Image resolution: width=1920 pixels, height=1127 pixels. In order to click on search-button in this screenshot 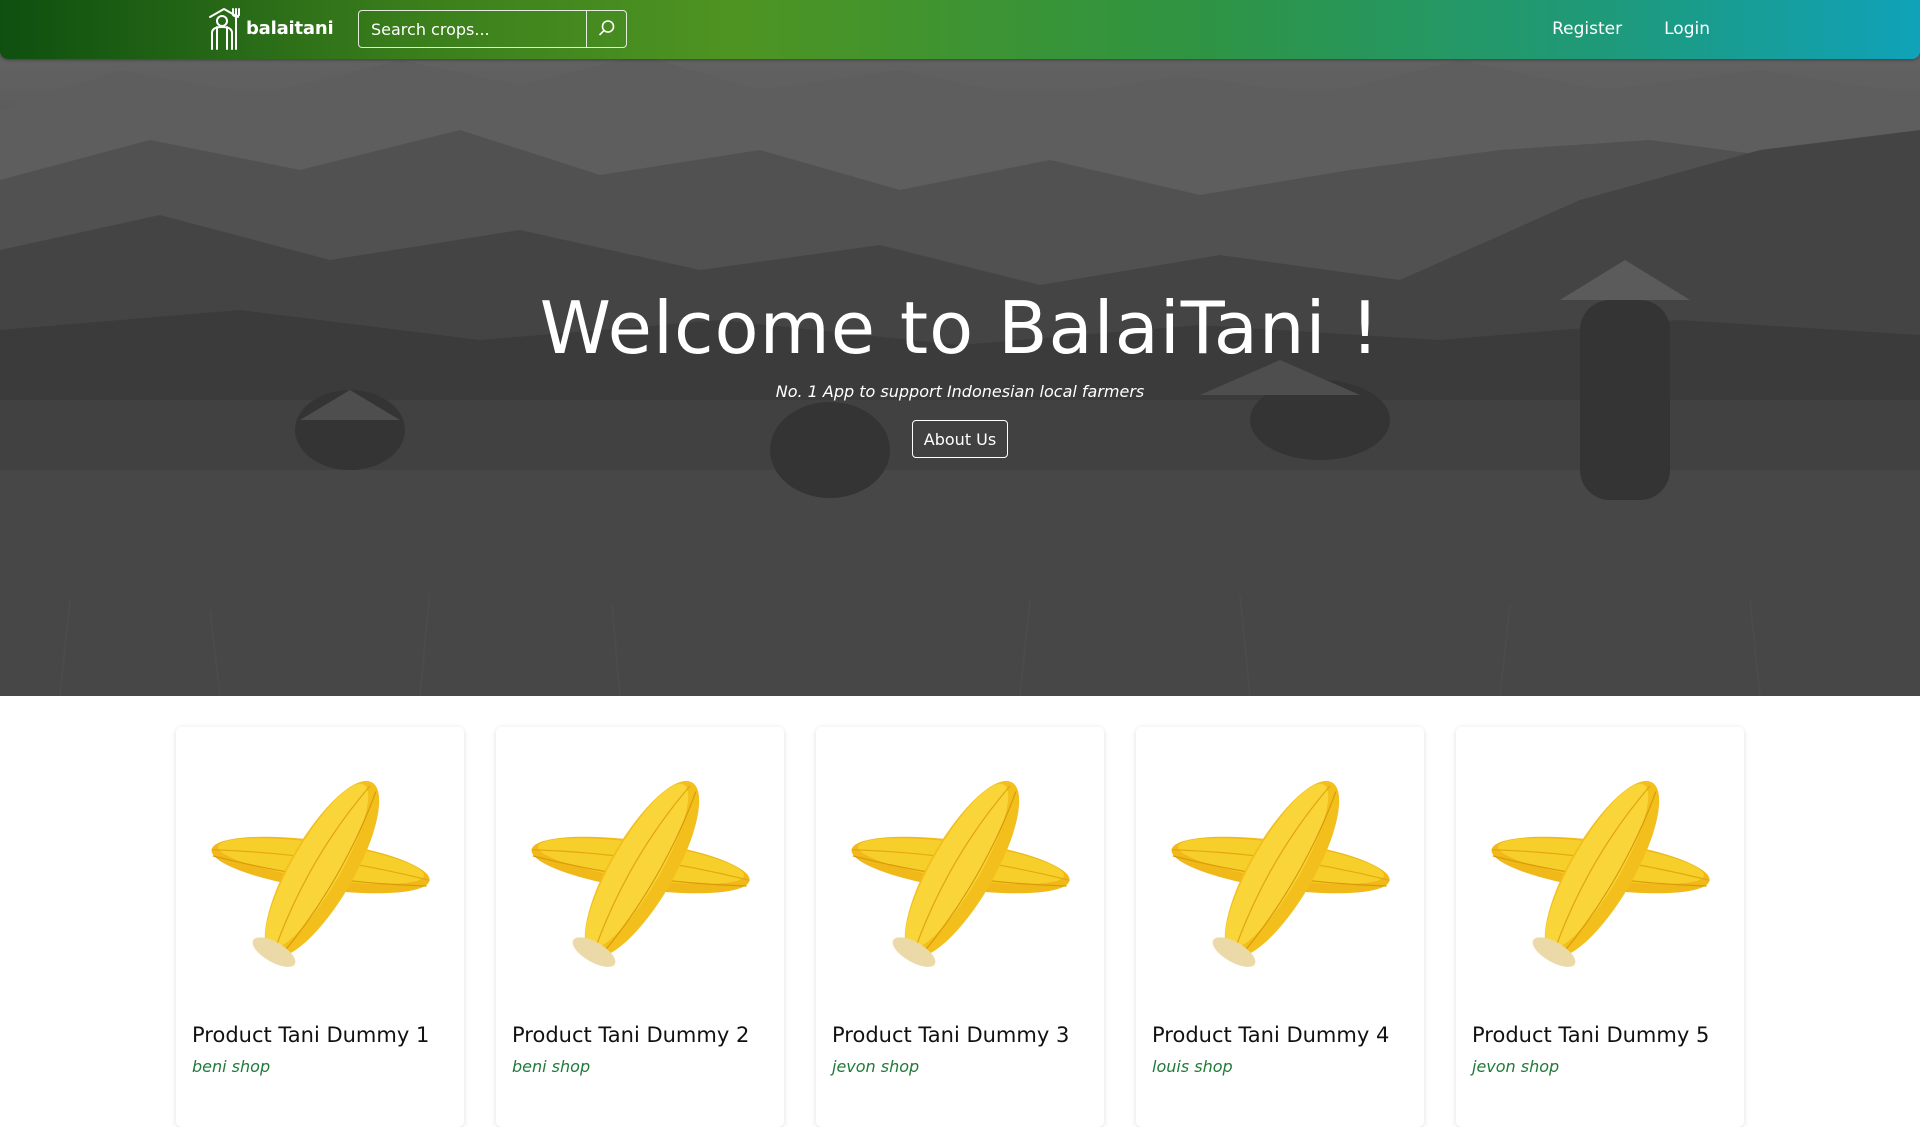, I will do `click(606, 29)`.